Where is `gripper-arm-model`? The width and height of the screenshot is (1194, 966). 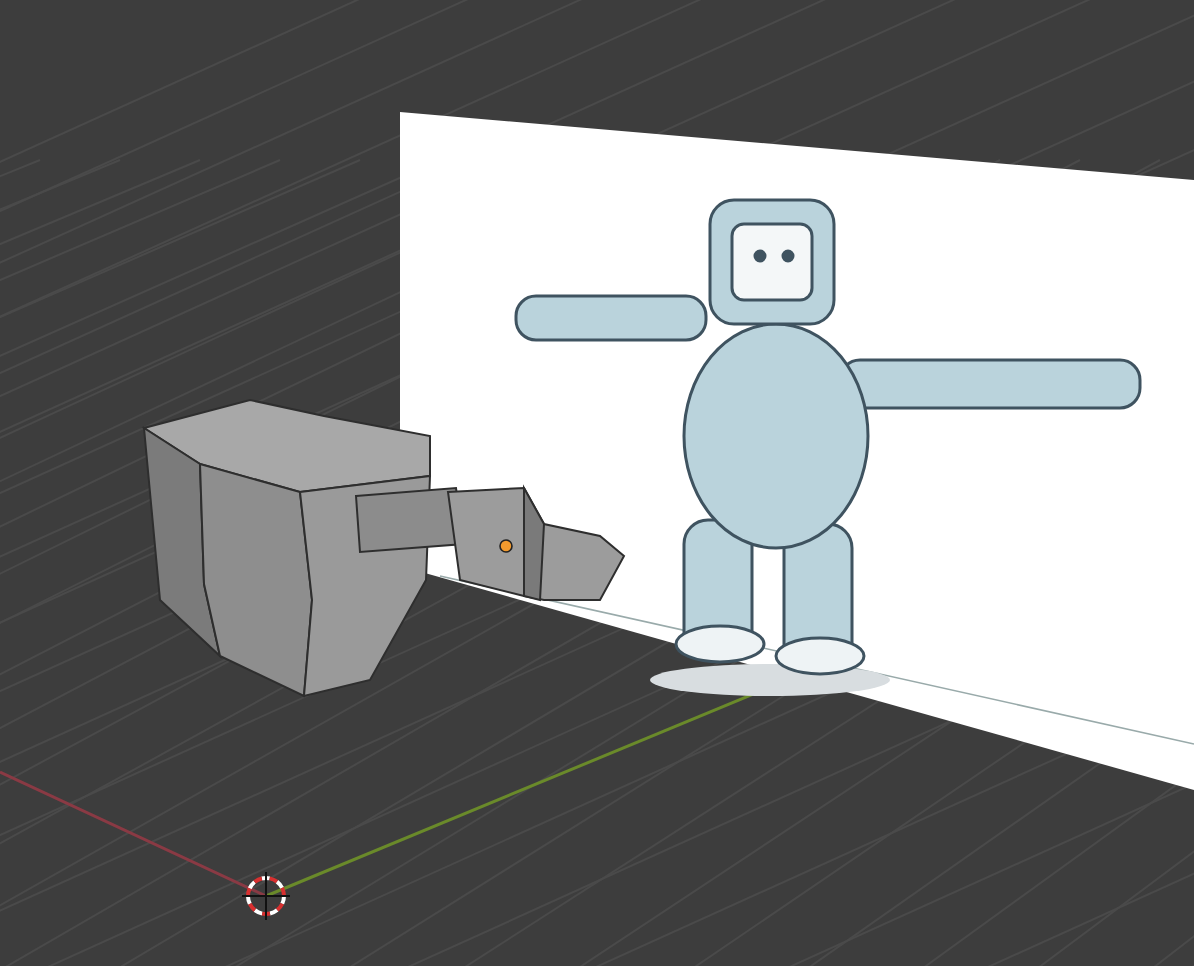
gripper-arm-model is located at coordinates (490, 543).